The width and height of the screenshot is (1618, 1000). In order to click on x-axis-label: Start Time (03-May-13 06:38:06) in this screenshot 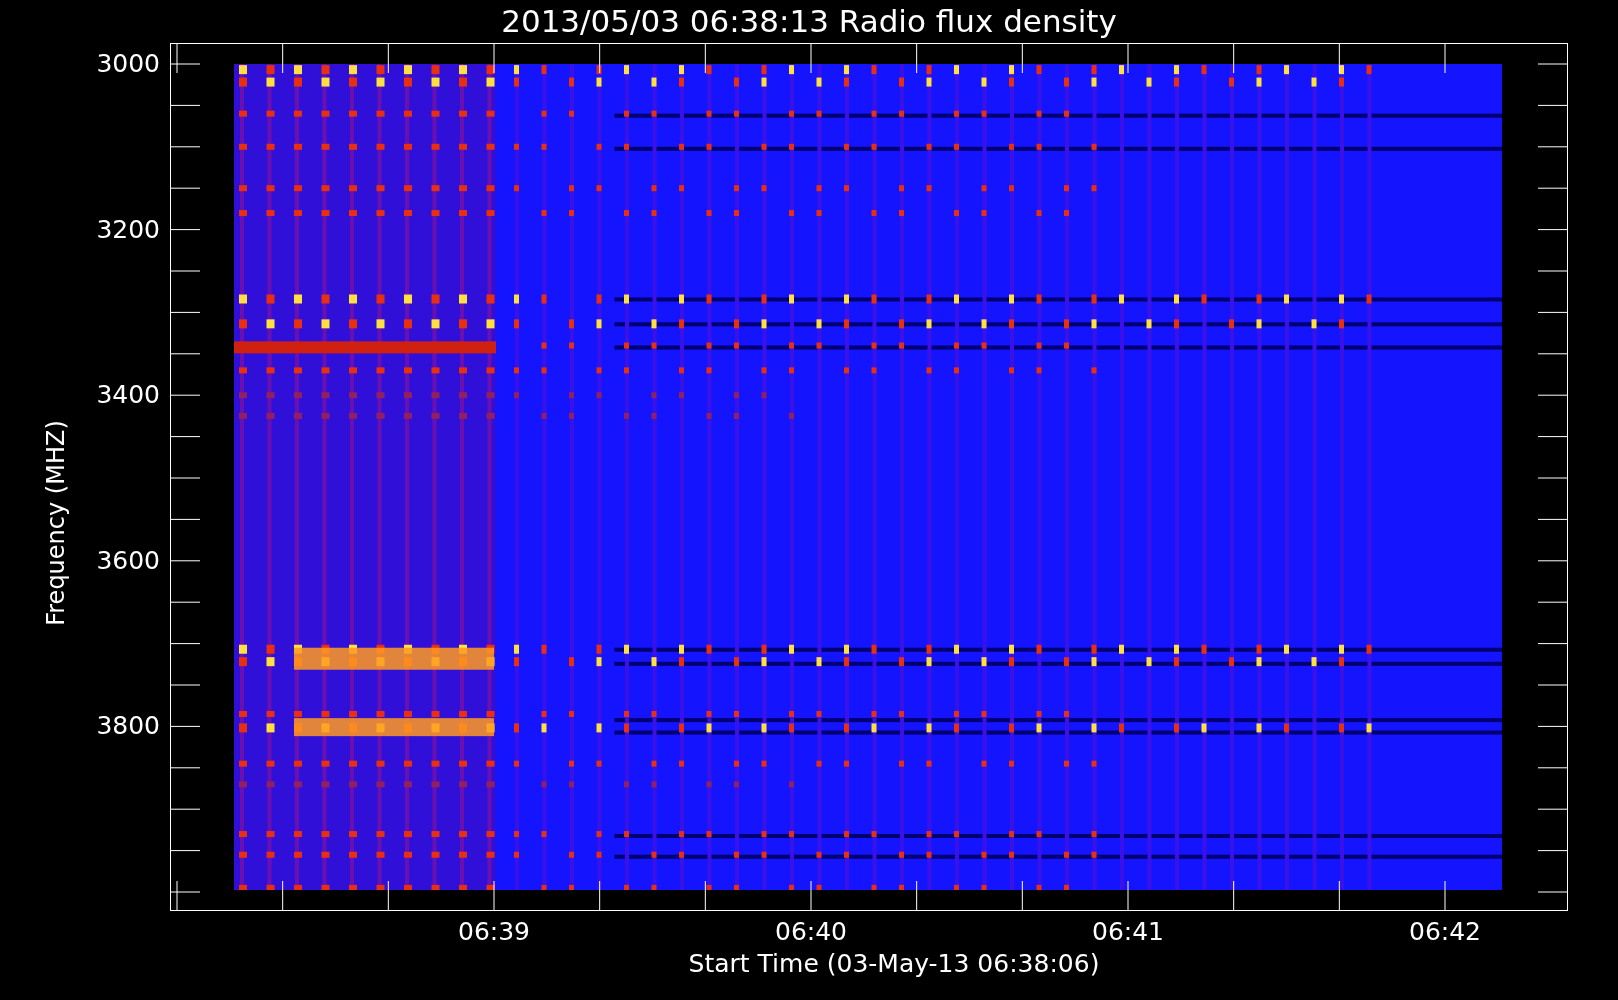, I will do `click(894, 963)`.